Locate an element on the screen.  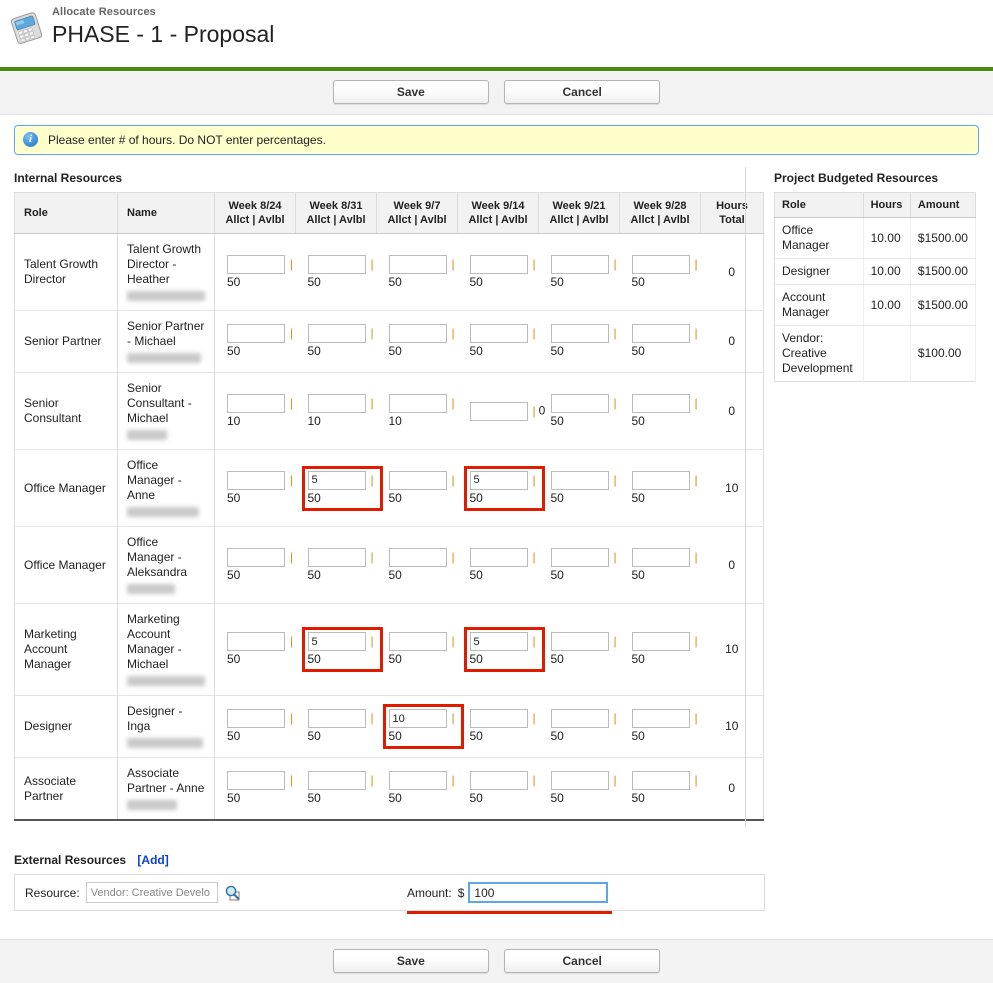
amount-input is located at coordinates (538, 892).